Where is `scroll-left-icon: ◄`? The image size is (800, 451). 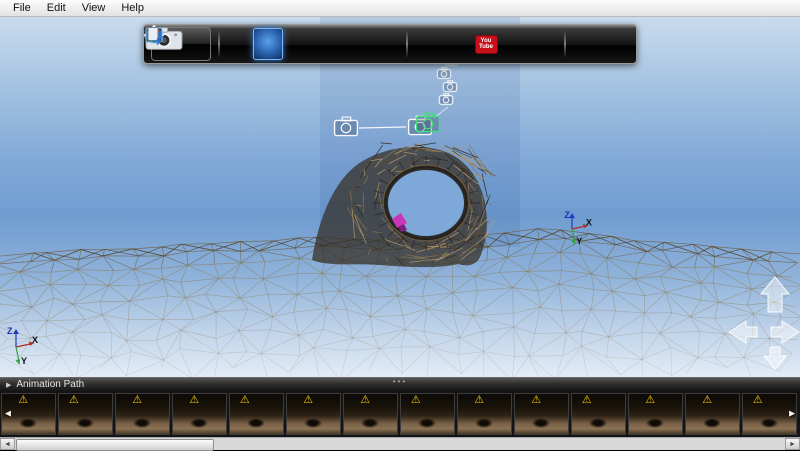
scroll-left-icon: ◄ is located at coordinates (7, 444).